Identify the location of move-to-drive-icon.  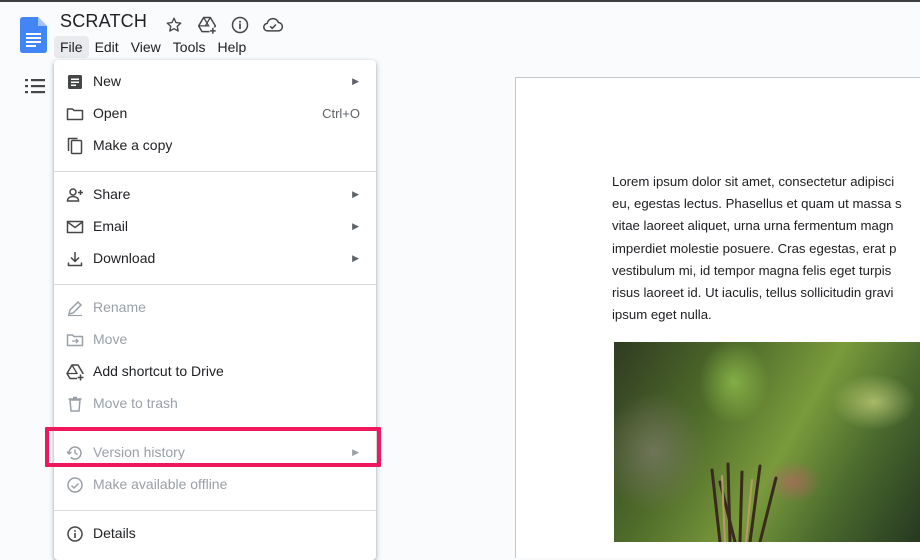
(207, 25).